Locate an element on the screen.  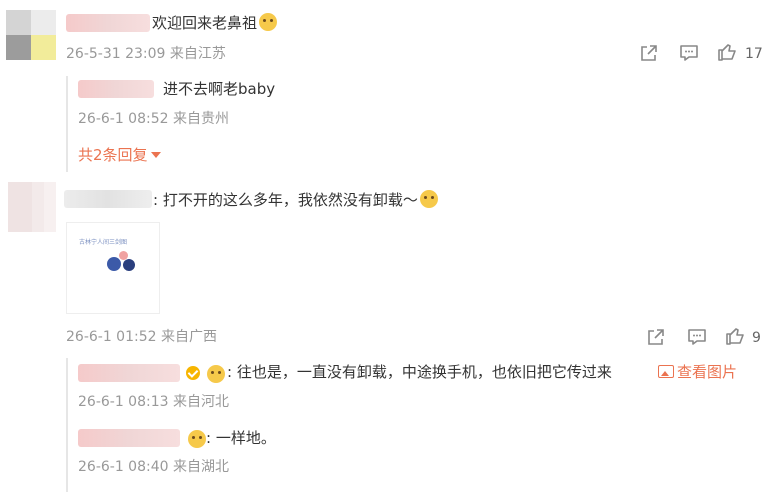
comment-text: : 打不开的这么多年，我依然没有卸载～ is located at coordinates (295, 200).